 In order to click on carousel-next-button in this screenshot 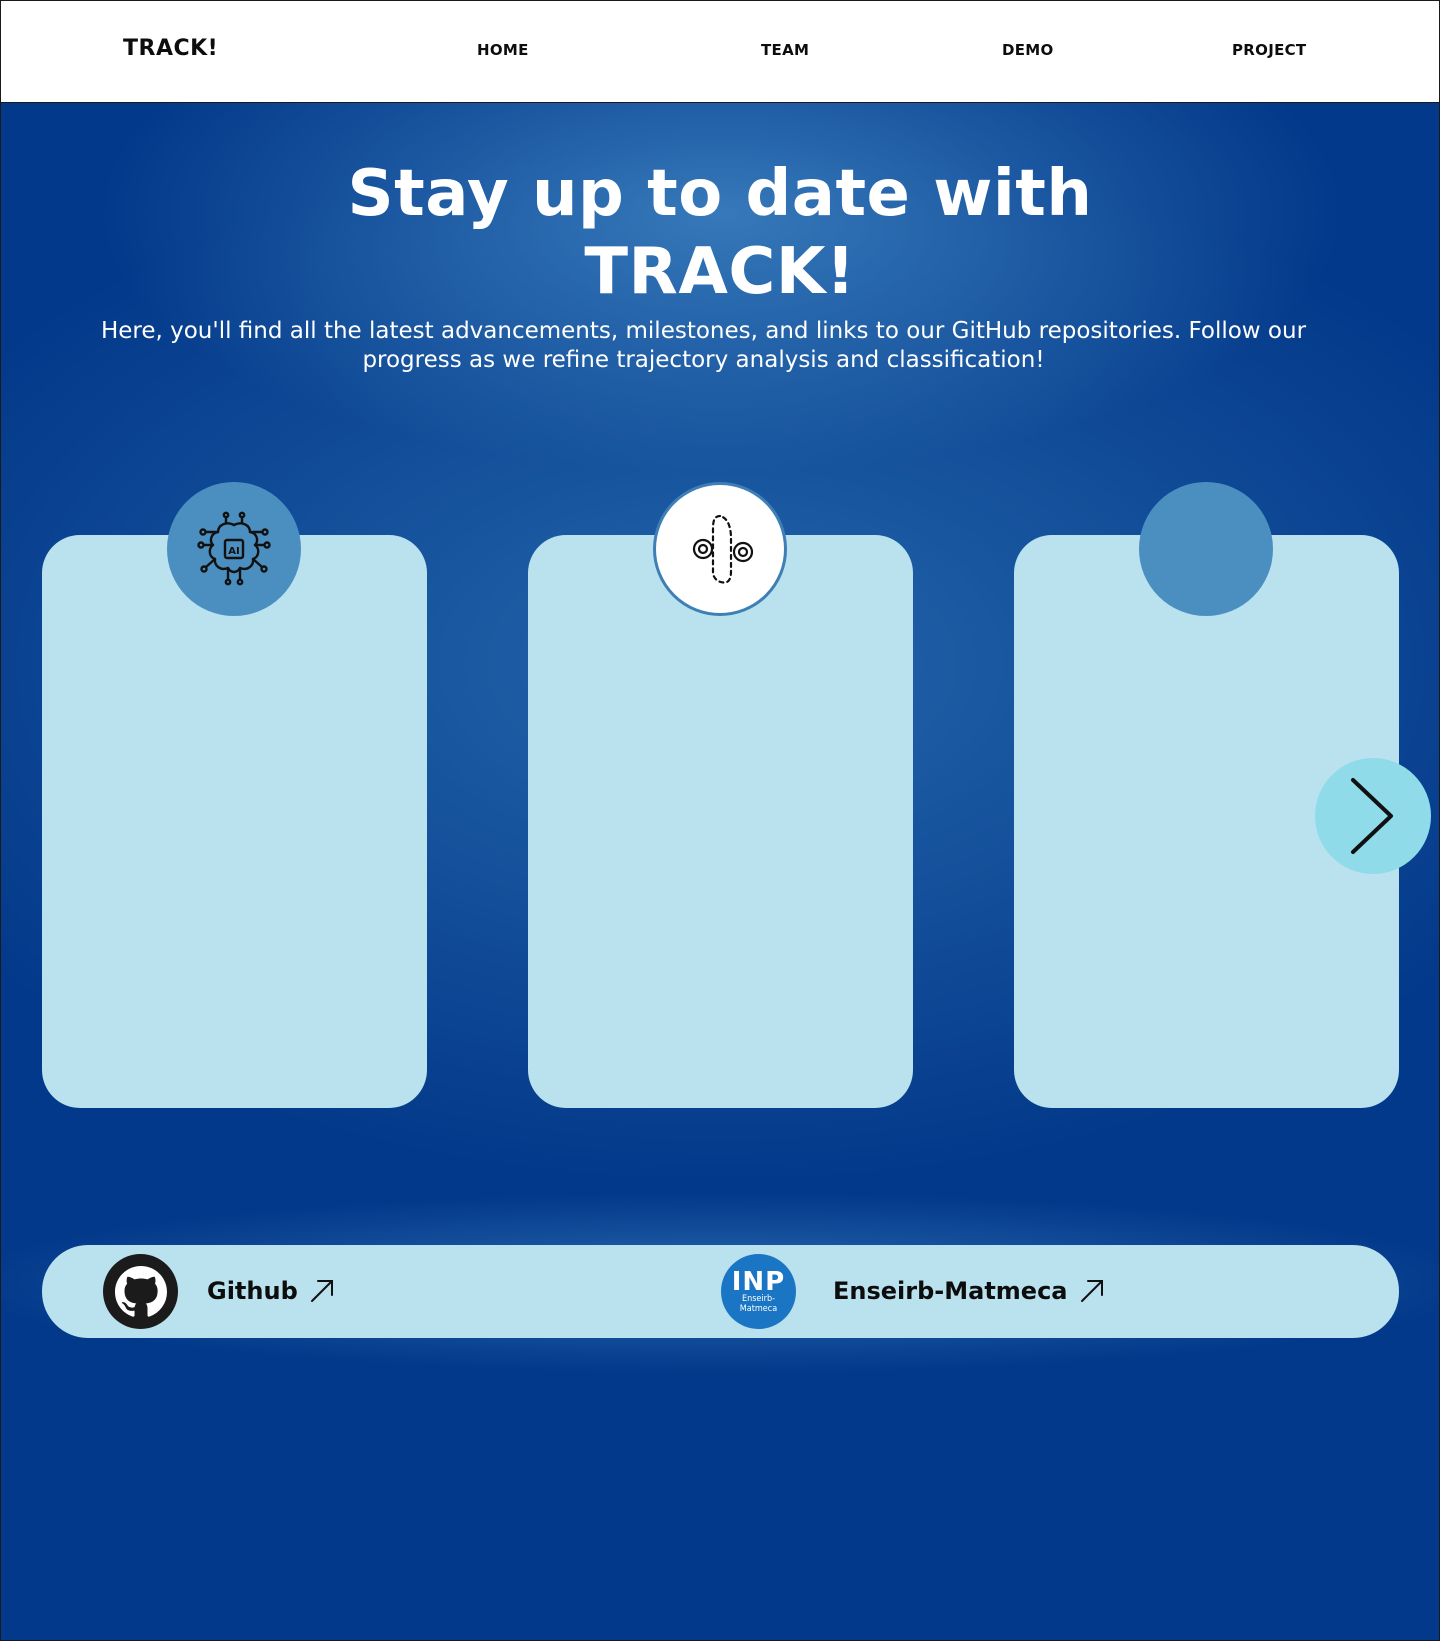, I will do `click(1373, 816)`.